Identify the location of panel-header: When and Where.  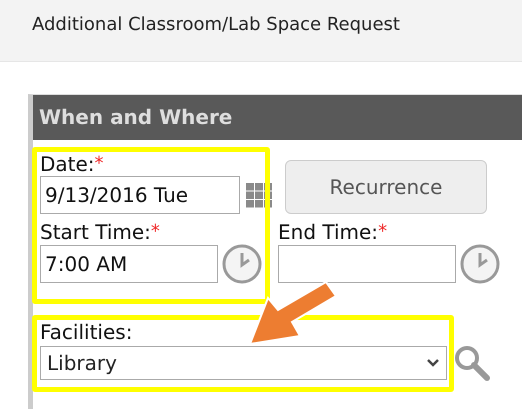
(277, 117).